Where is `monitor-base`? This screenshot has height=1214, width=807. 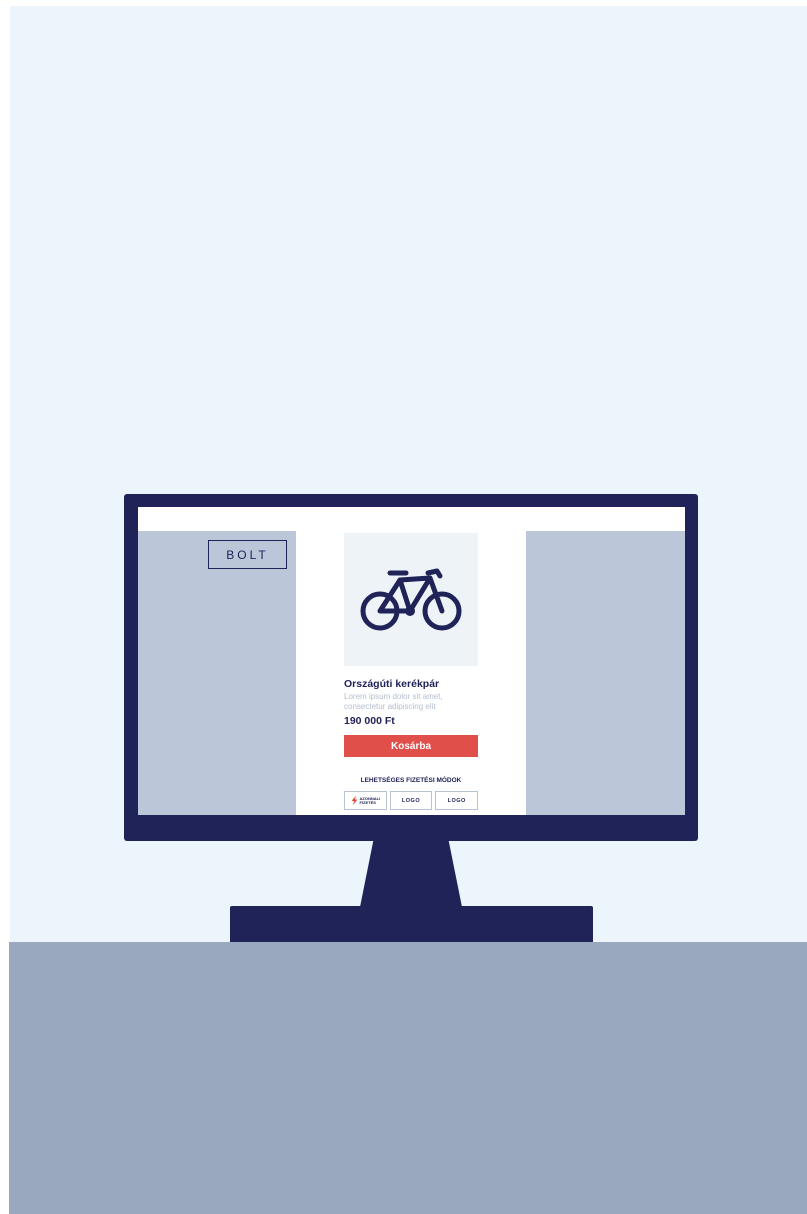 monitor-base is located at coordinates (411, 924).